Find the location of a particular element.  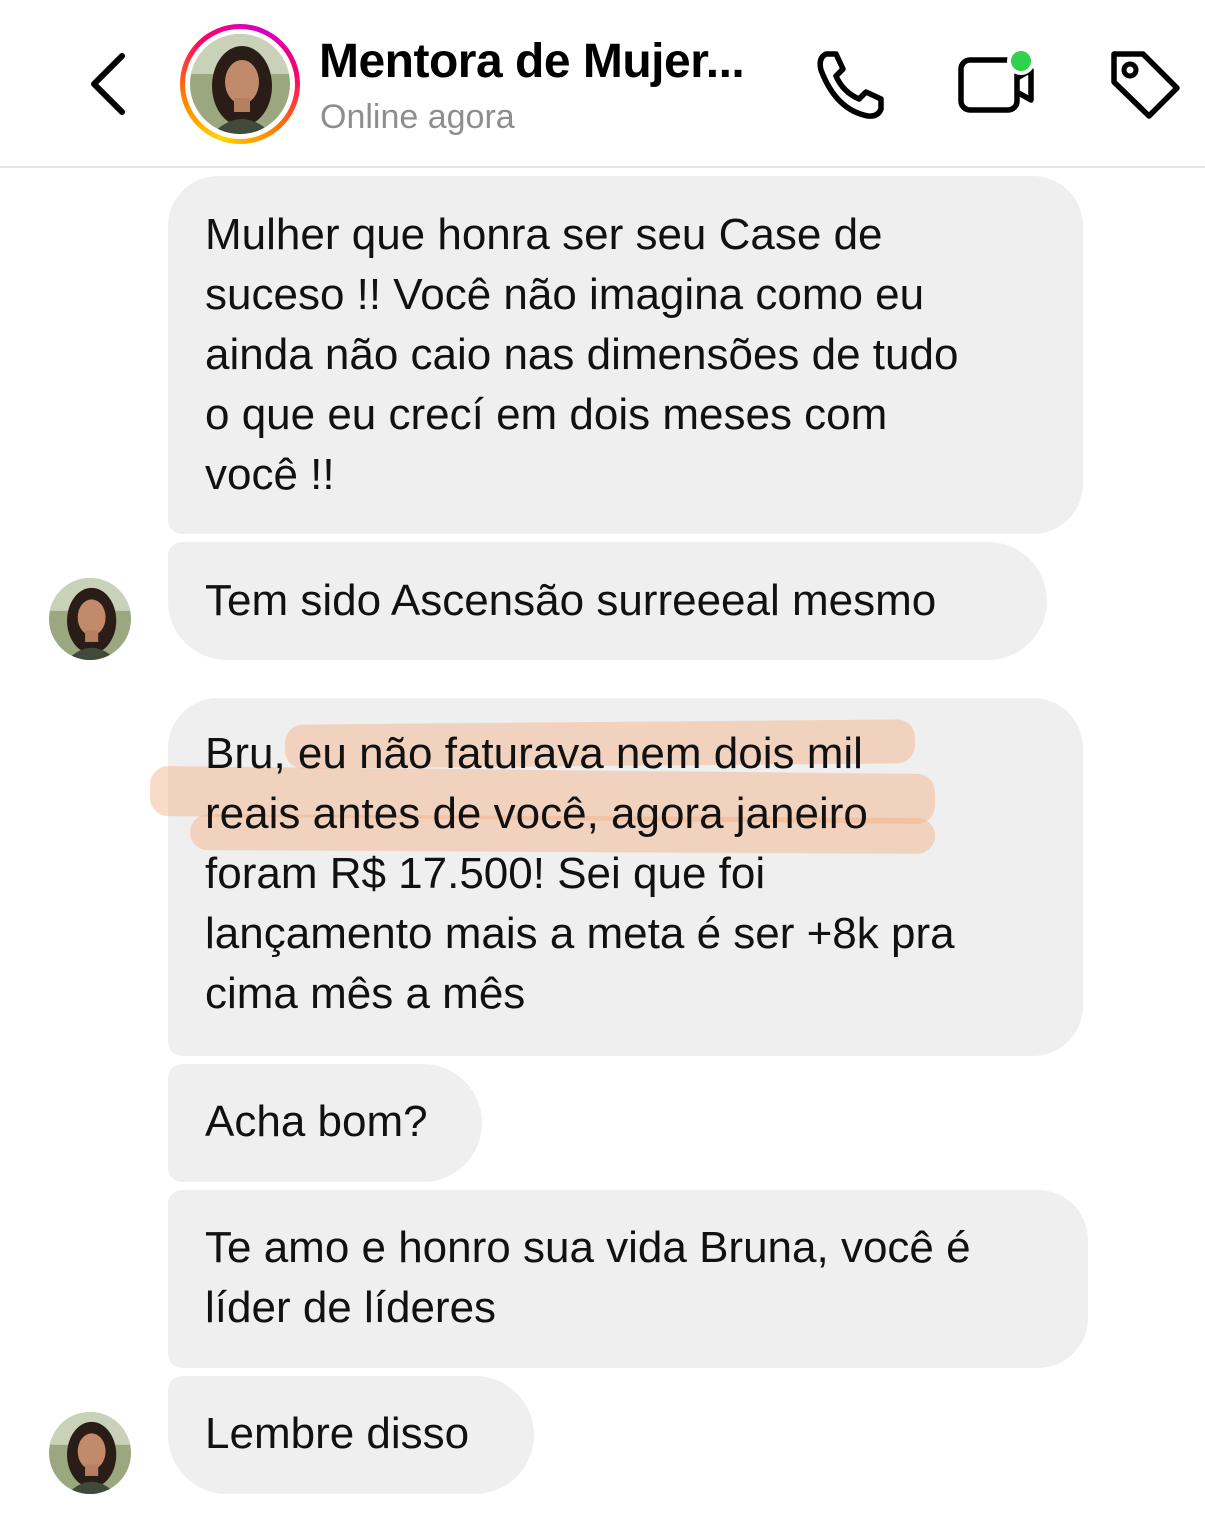

message-line: o que eu crecí em dois meses com is located at coordinates (546, 414).